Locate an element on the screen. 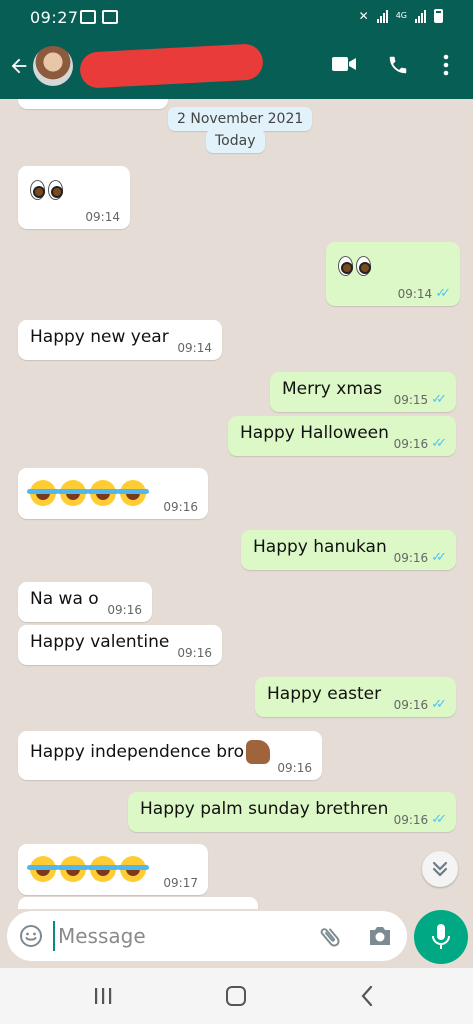 This screenshot has height=1024, width=473. system-nav-bar is located at coordinates (236, 996).